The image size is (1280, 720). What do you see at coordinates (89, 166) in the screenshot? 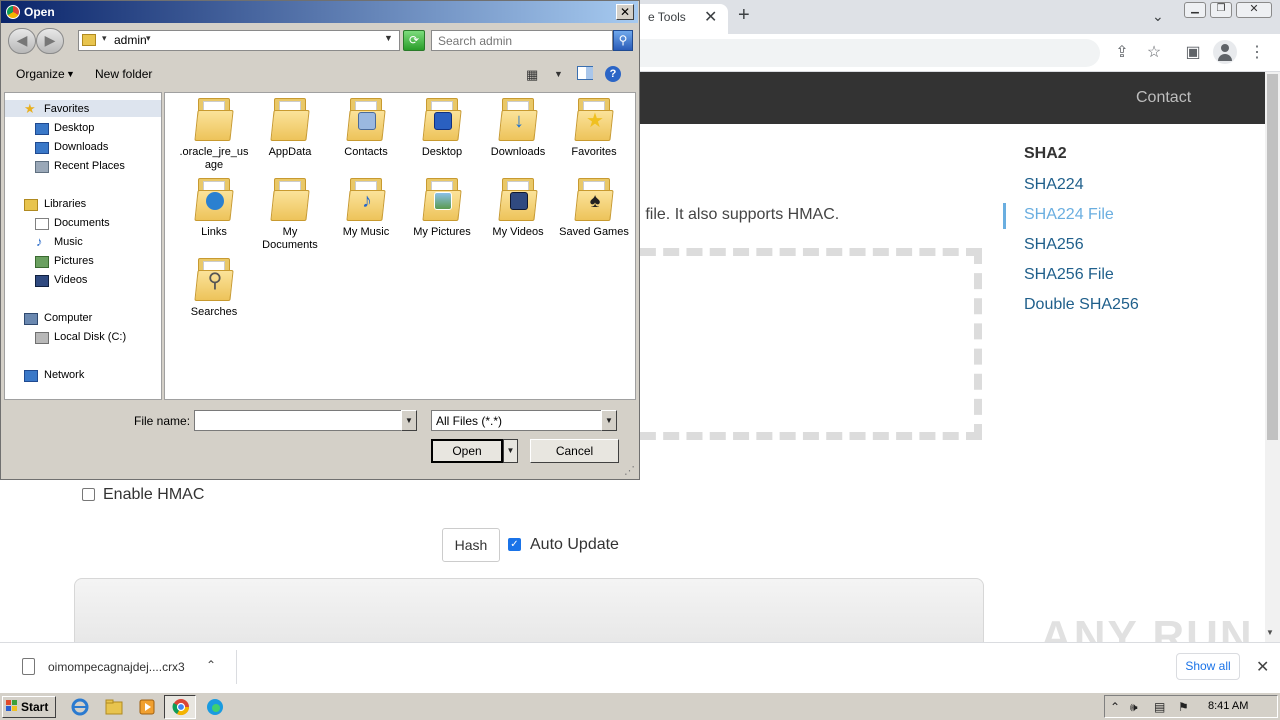
I see `nav-recent-places: Recent Places` at bounding box center [89, 166].